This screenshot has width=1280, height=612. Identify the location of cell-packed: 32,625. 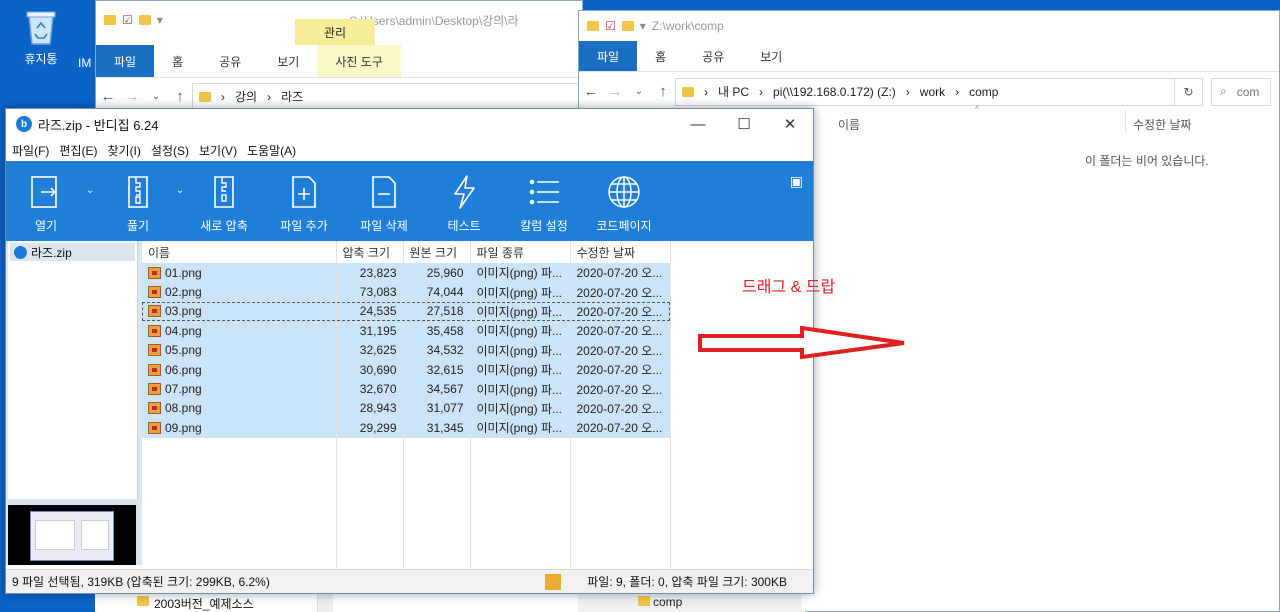
(370, 350).